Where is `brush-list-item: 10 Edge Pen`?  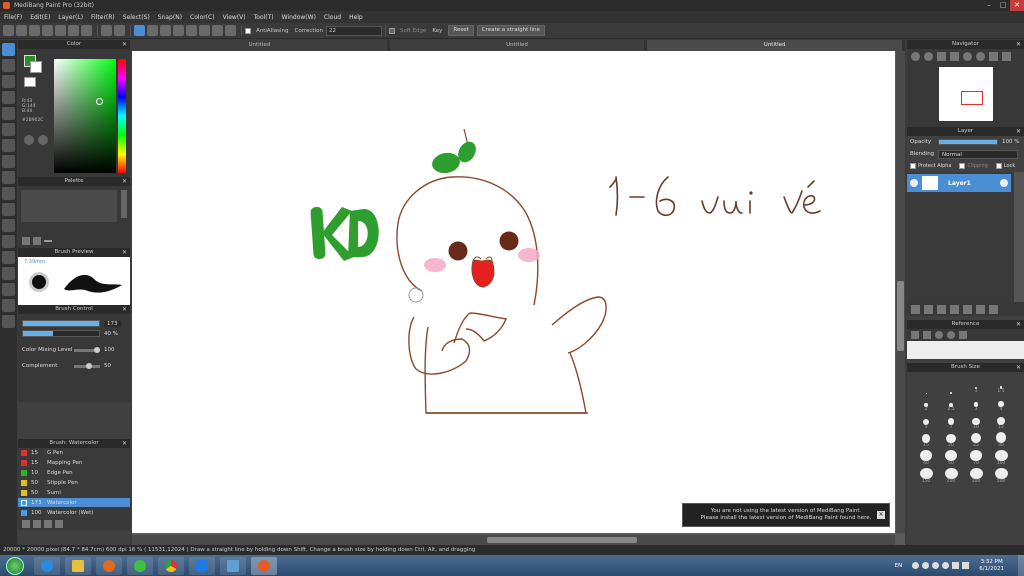 brush-list-item: 10 Edge Pen is located at coordinates (74, 473).